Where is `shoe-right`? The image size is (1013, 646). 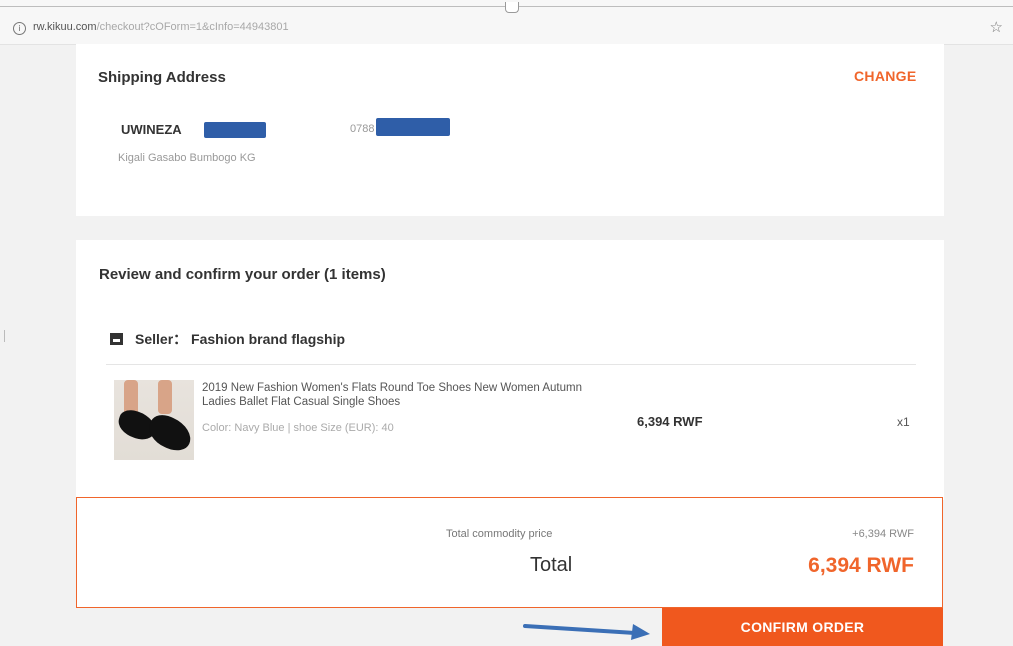
shoe-right is located at coordinates (168, 433).